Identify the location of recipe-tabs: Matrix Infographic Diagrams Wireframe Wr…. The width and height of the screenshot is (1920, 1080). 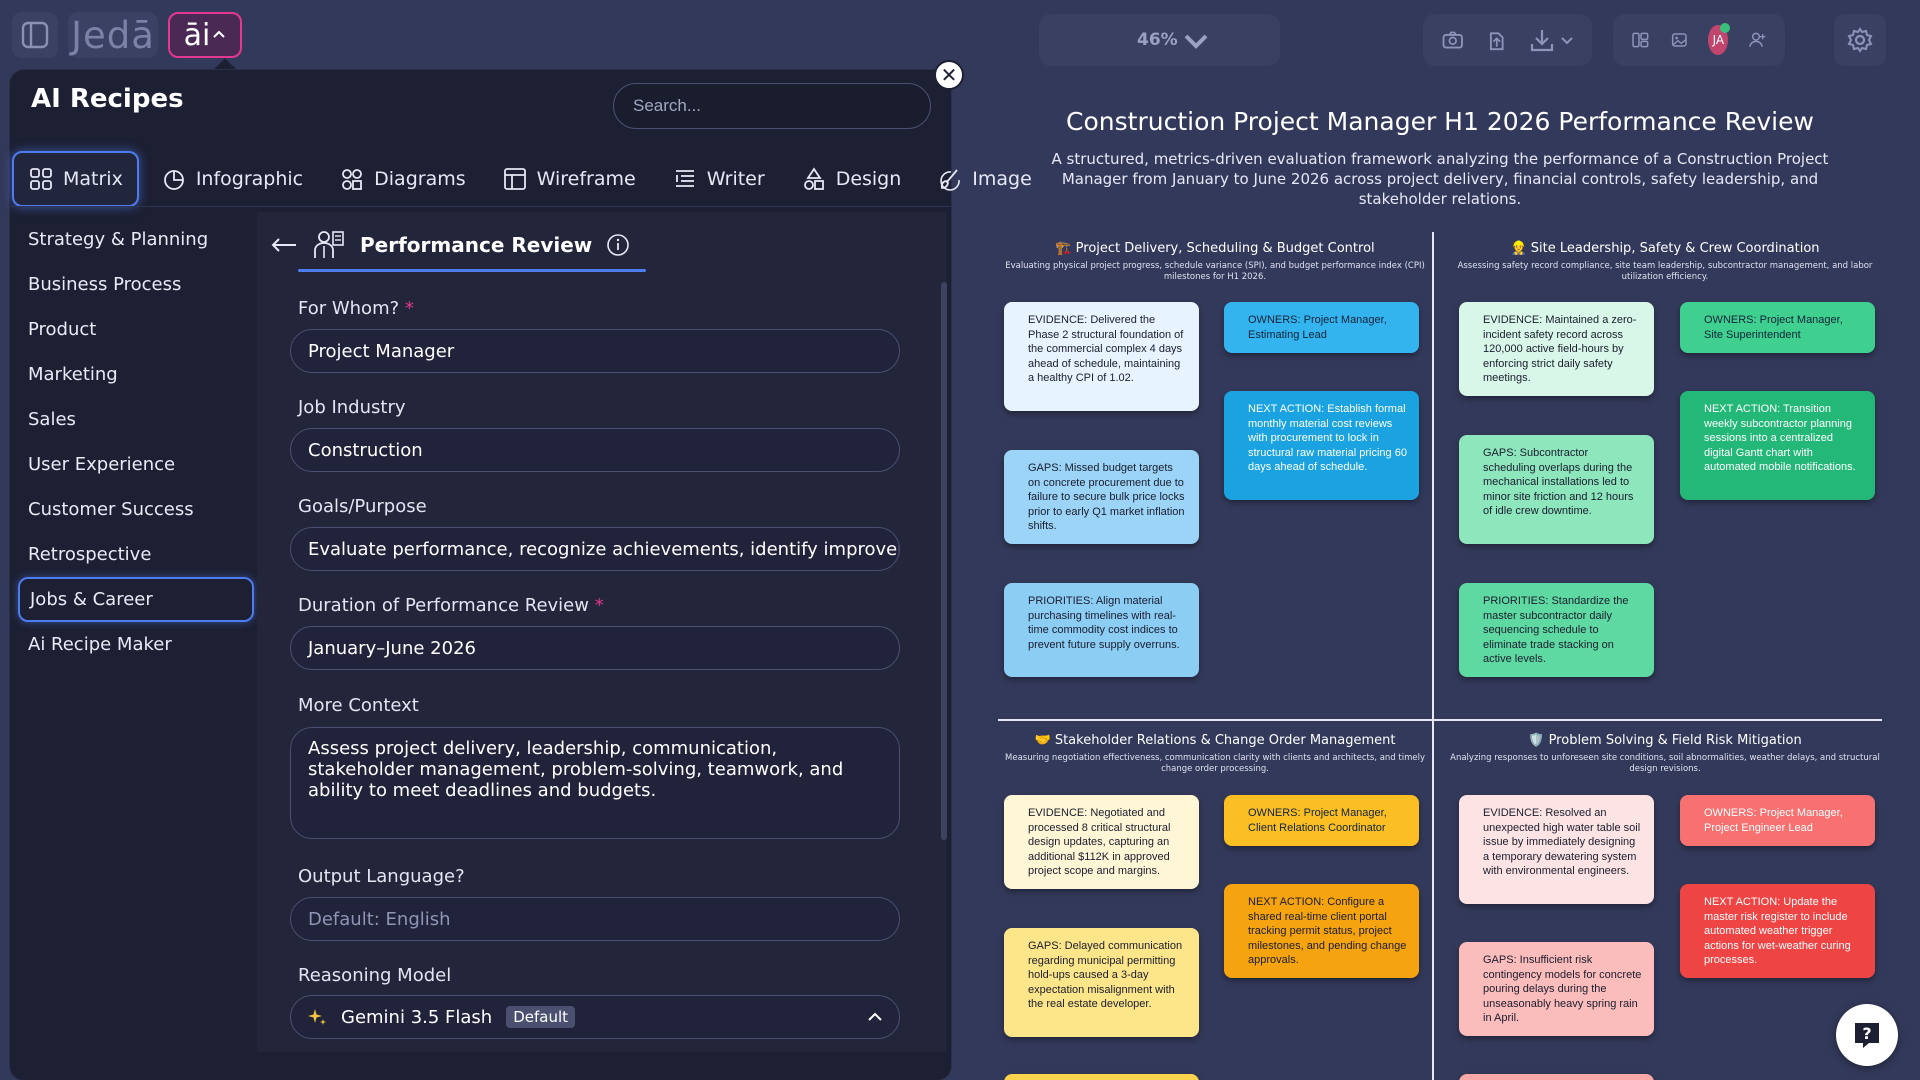
(529, 179).